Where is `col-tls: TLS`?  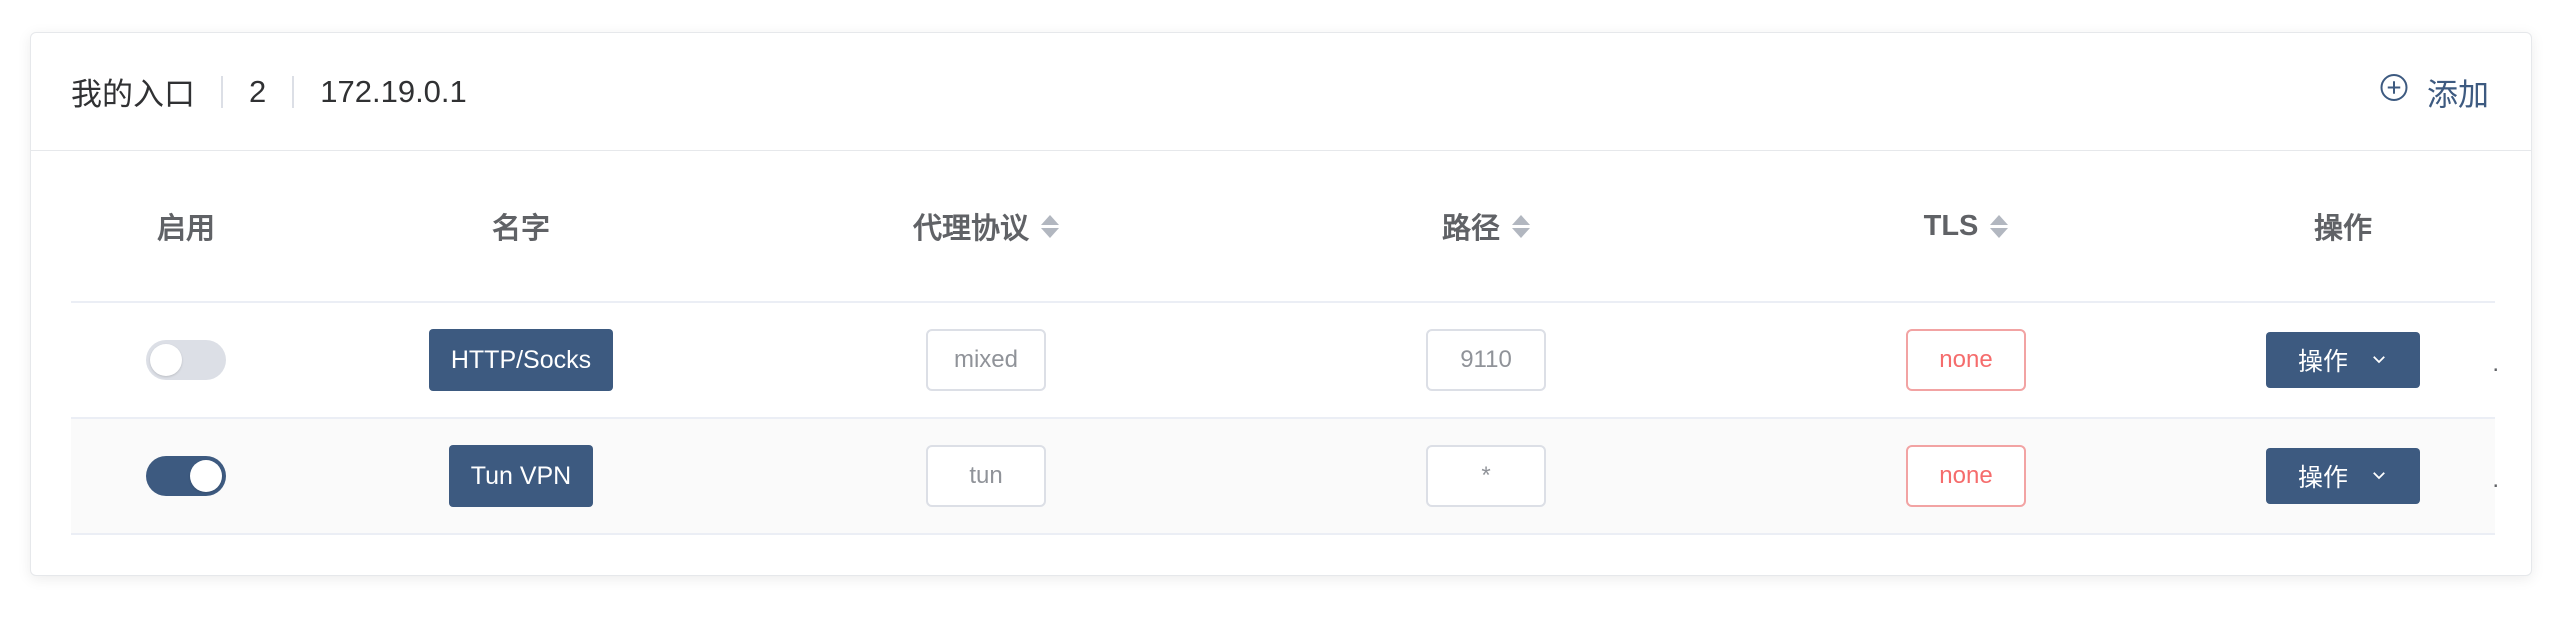
col-tls: TLS is located at coordinates (1966, 226).